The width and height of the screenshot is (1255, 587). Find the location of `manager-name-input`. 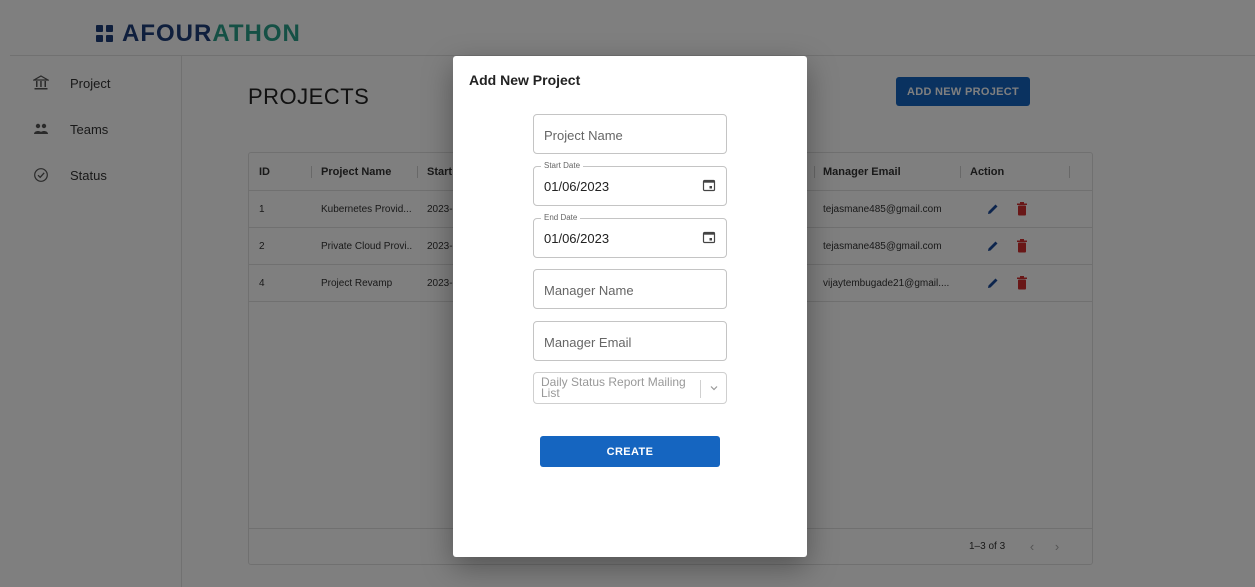

manager-name-input is located at coordinates (629, 290).